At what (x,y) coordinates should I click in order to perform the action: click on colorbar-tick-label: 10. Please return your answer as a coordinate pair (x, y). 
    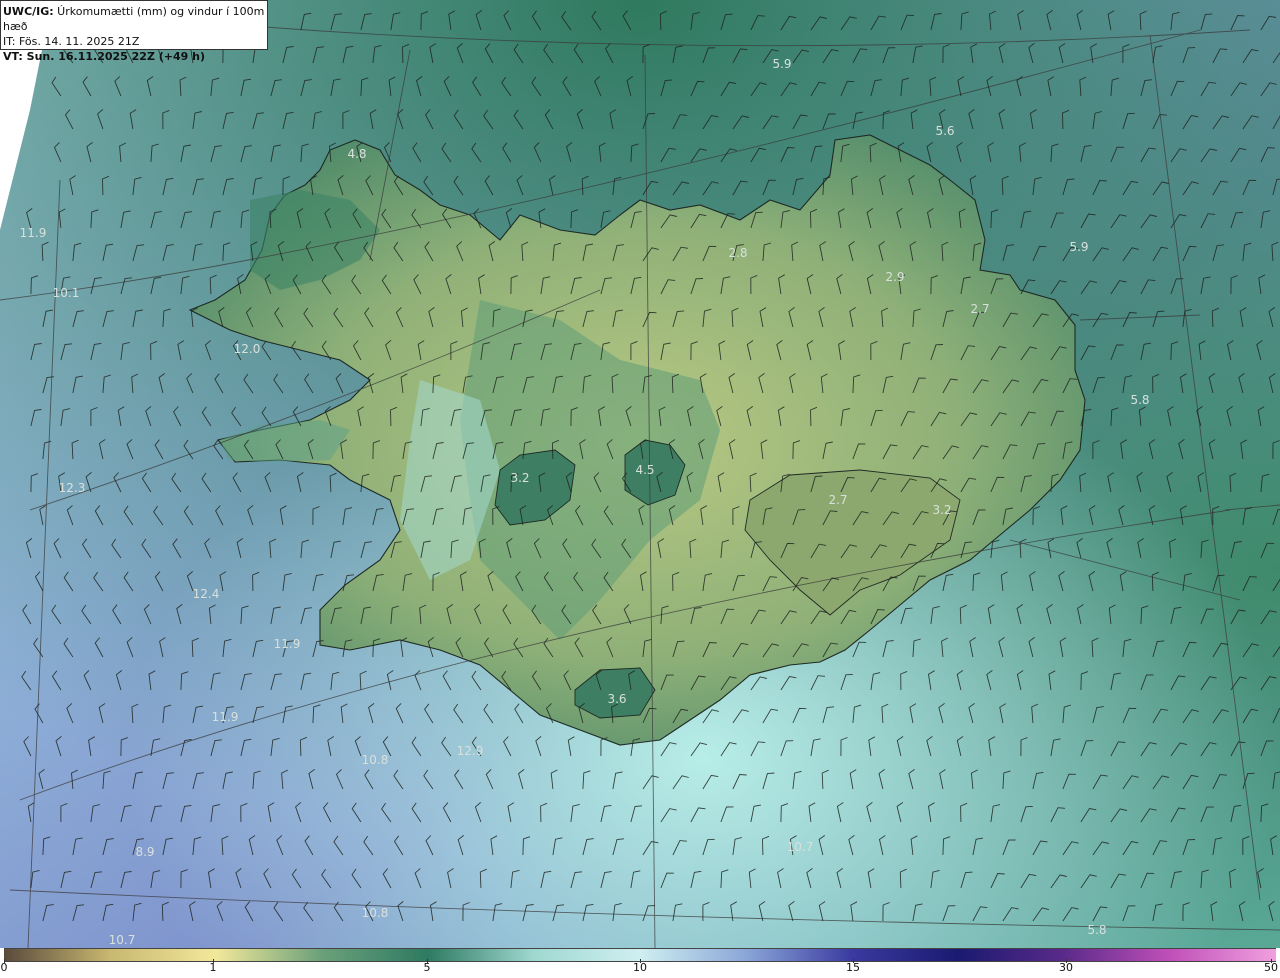
    Looking at the image, I should click on (640, 967).